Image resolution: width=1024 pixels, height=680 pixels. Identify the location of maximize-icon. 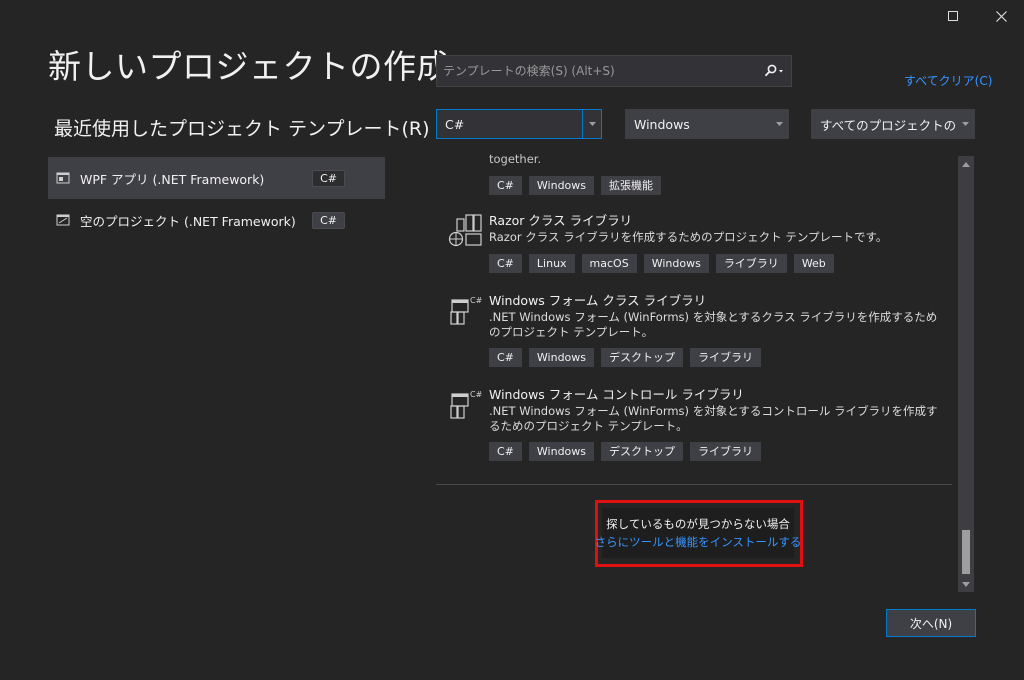
(953, 16).